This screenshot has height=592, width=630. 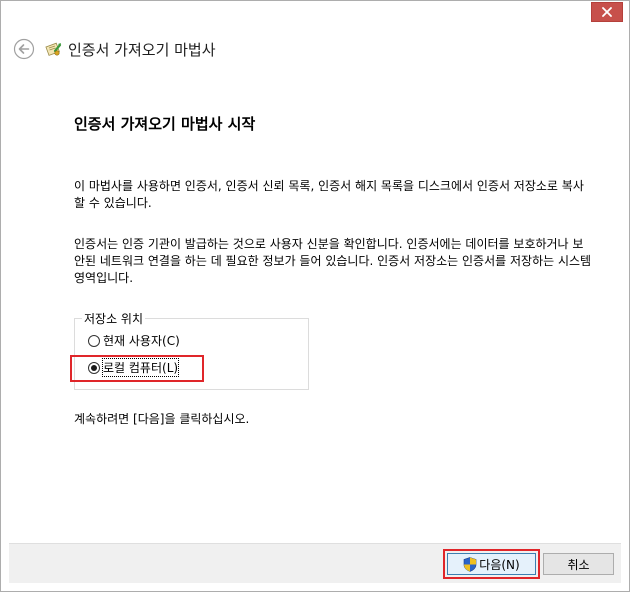 I want to click on wizard-nav: 인증서 가져오기 마법사, so click(x=315, y=49).